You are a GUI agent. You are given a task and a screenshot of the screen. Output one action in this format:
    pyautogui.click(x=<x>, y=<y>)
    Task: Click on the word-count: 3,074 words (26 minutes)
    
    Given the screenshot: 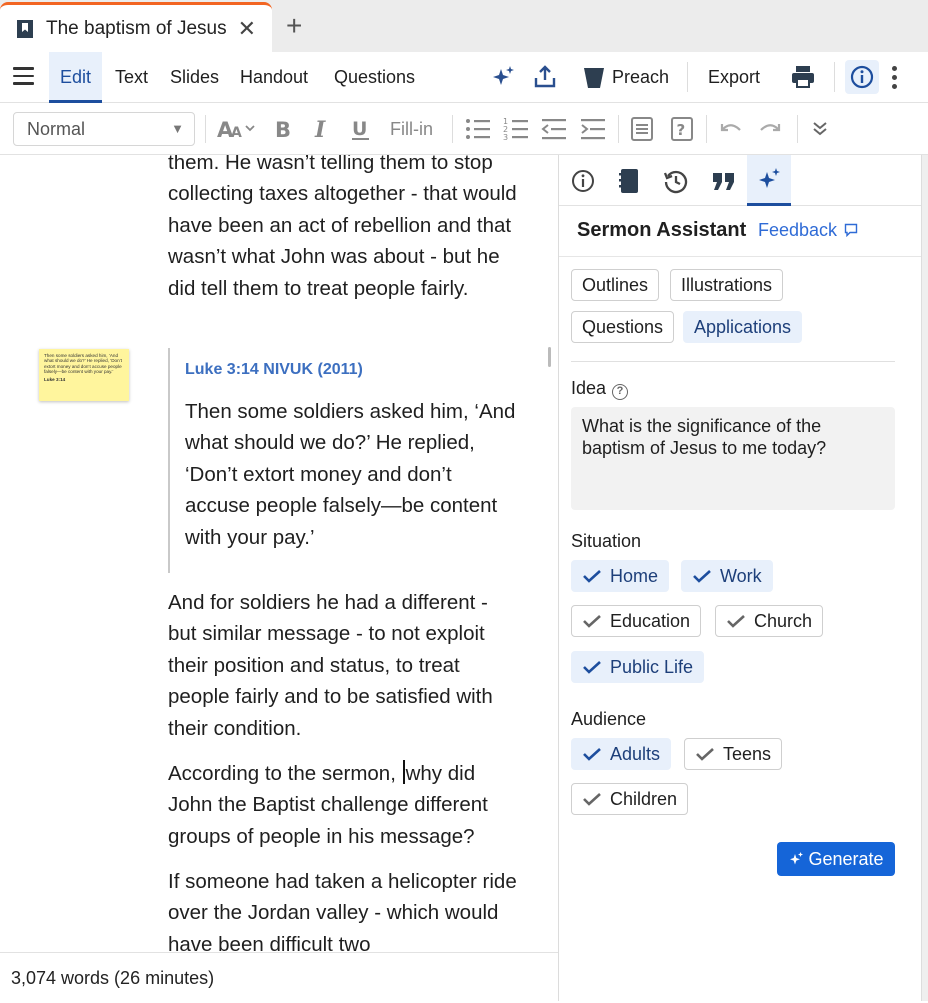 What is the action you would take?
    pyautogui.click(x=113, y=978)
    